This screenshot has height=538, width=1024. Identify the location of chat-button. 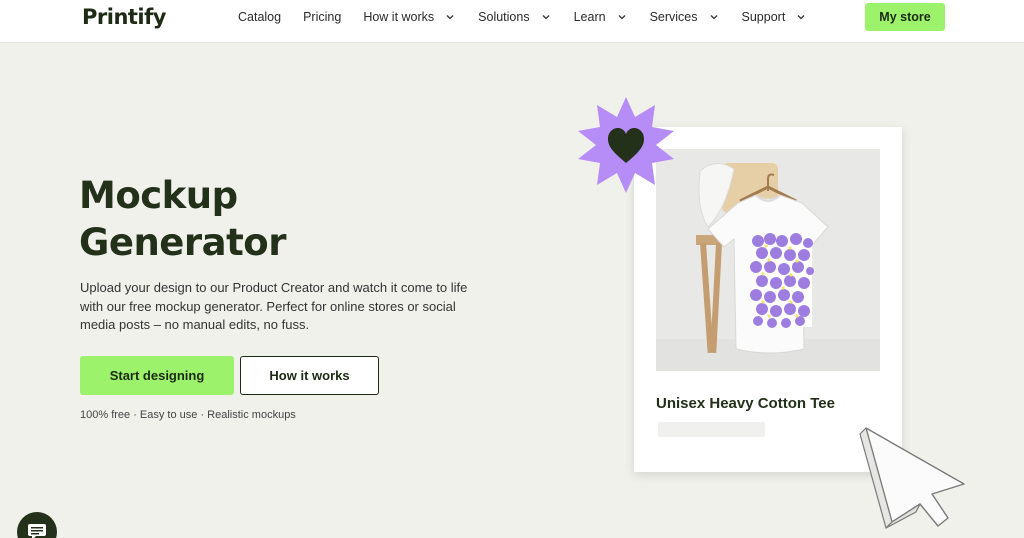
(37, 525).